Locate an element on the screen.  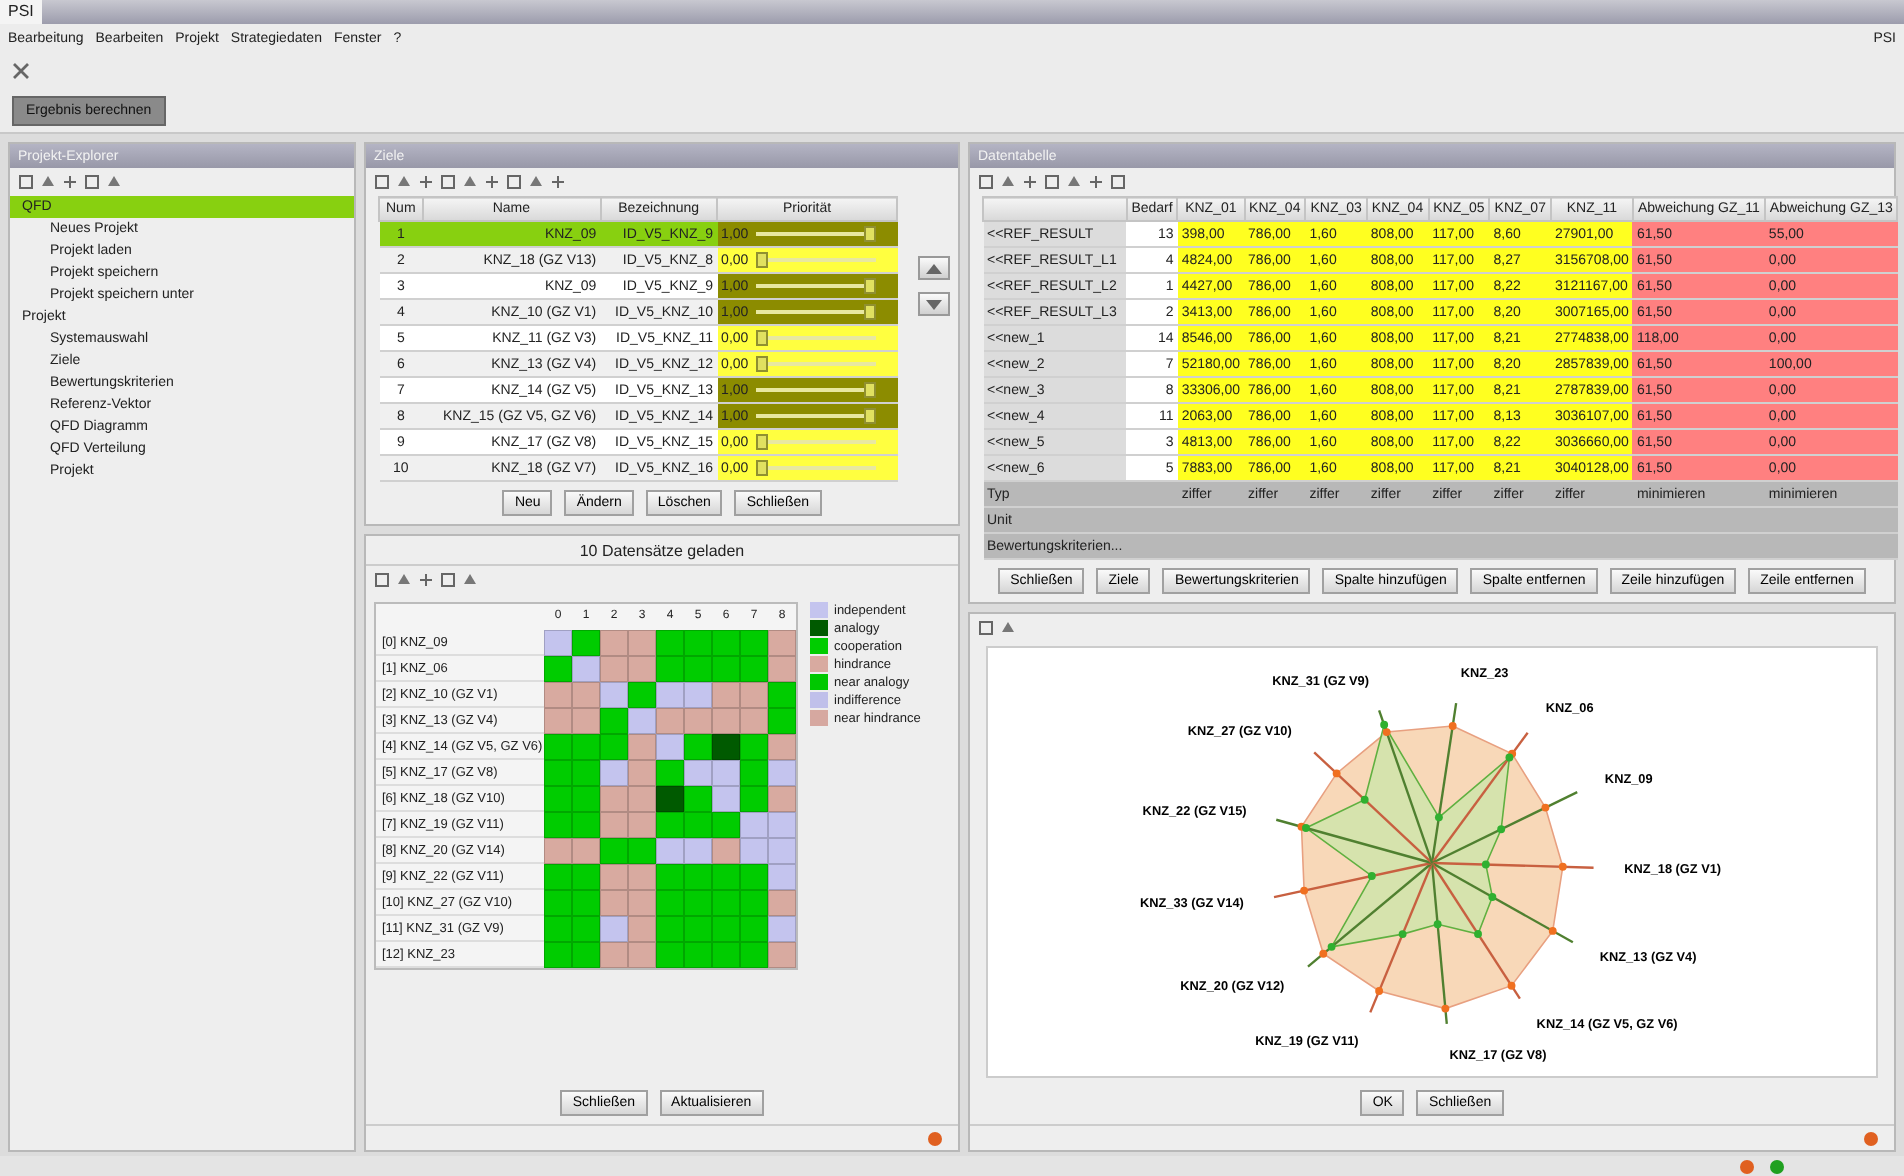
move-down-button is located at coordinates (934, 304).